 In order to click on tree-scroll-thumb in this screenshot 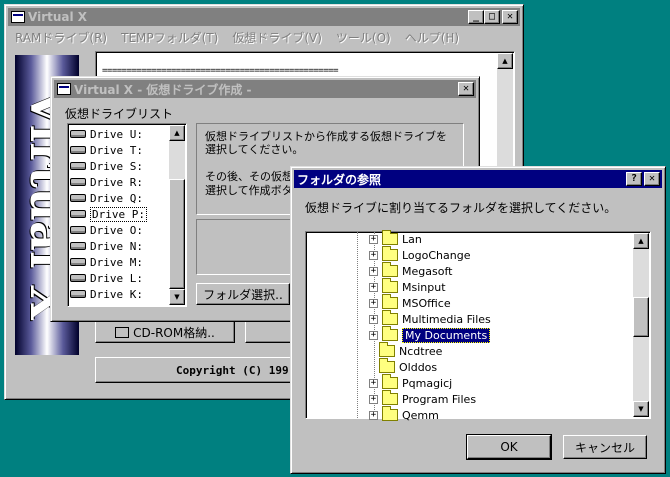, I will do `click(641, 317)`.